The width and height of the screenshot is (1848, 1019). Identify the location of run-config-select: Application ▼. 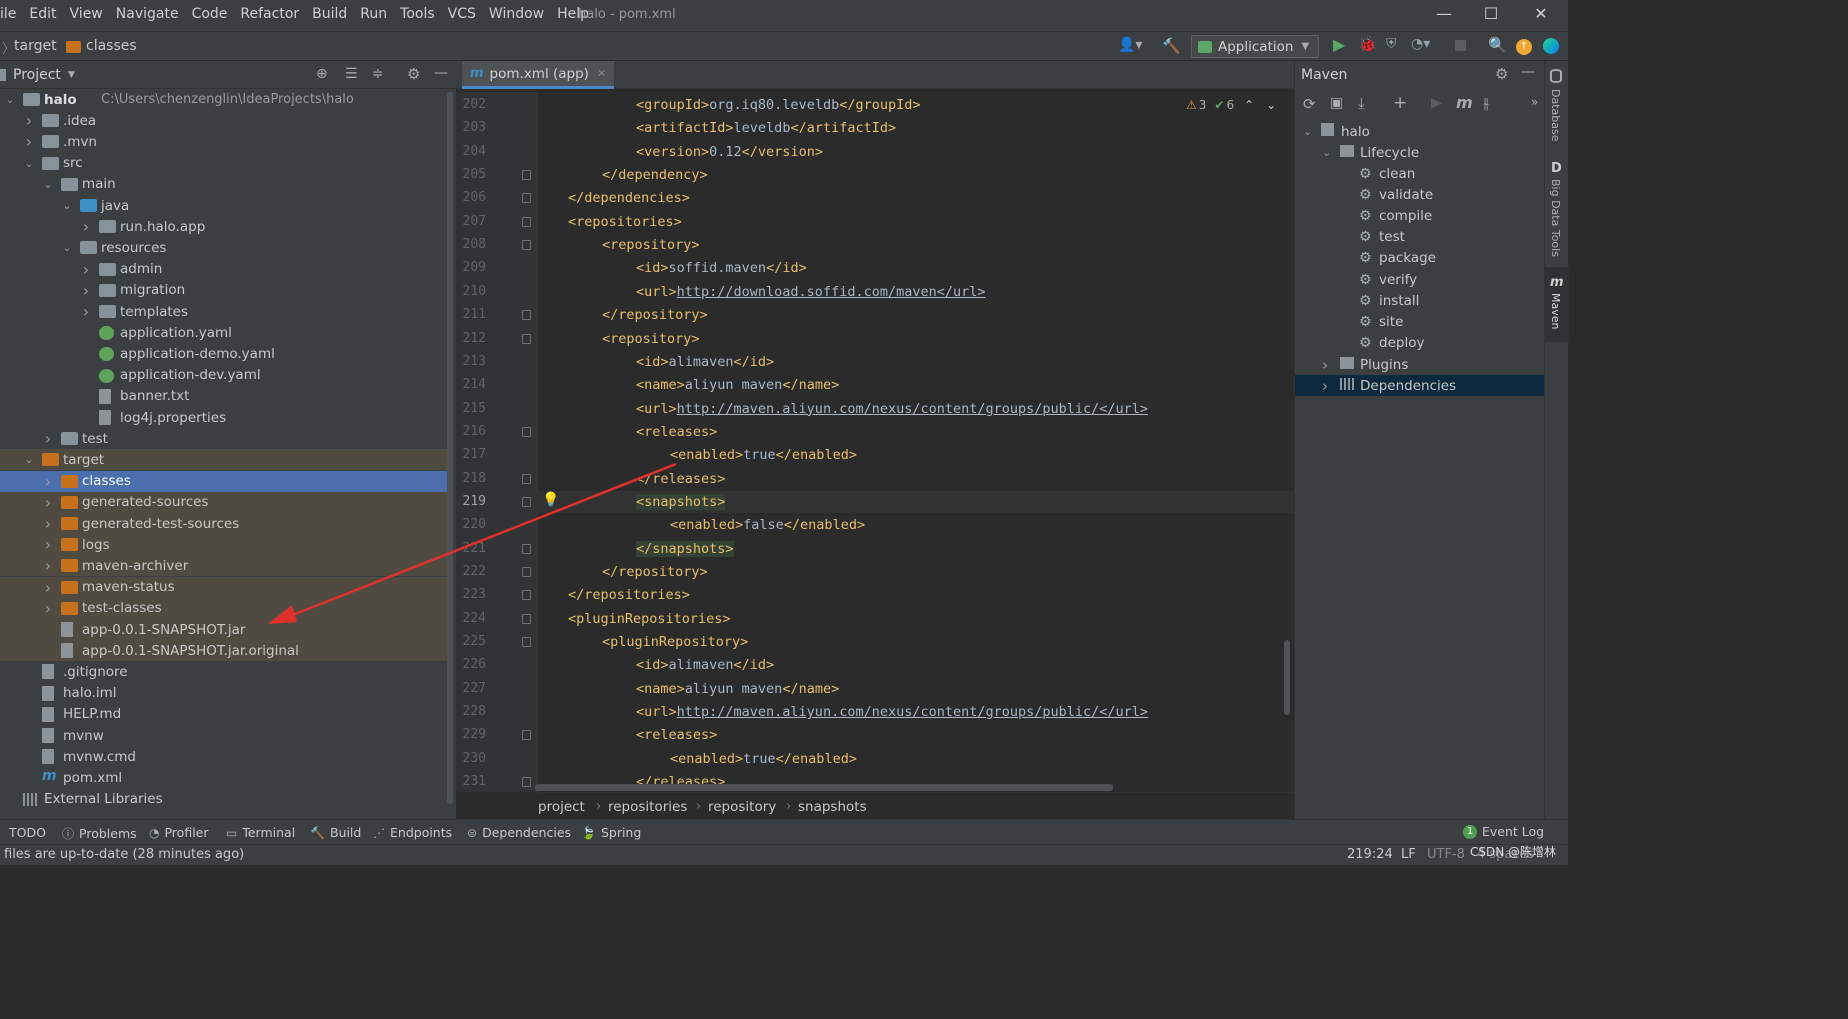
(1255, 46).